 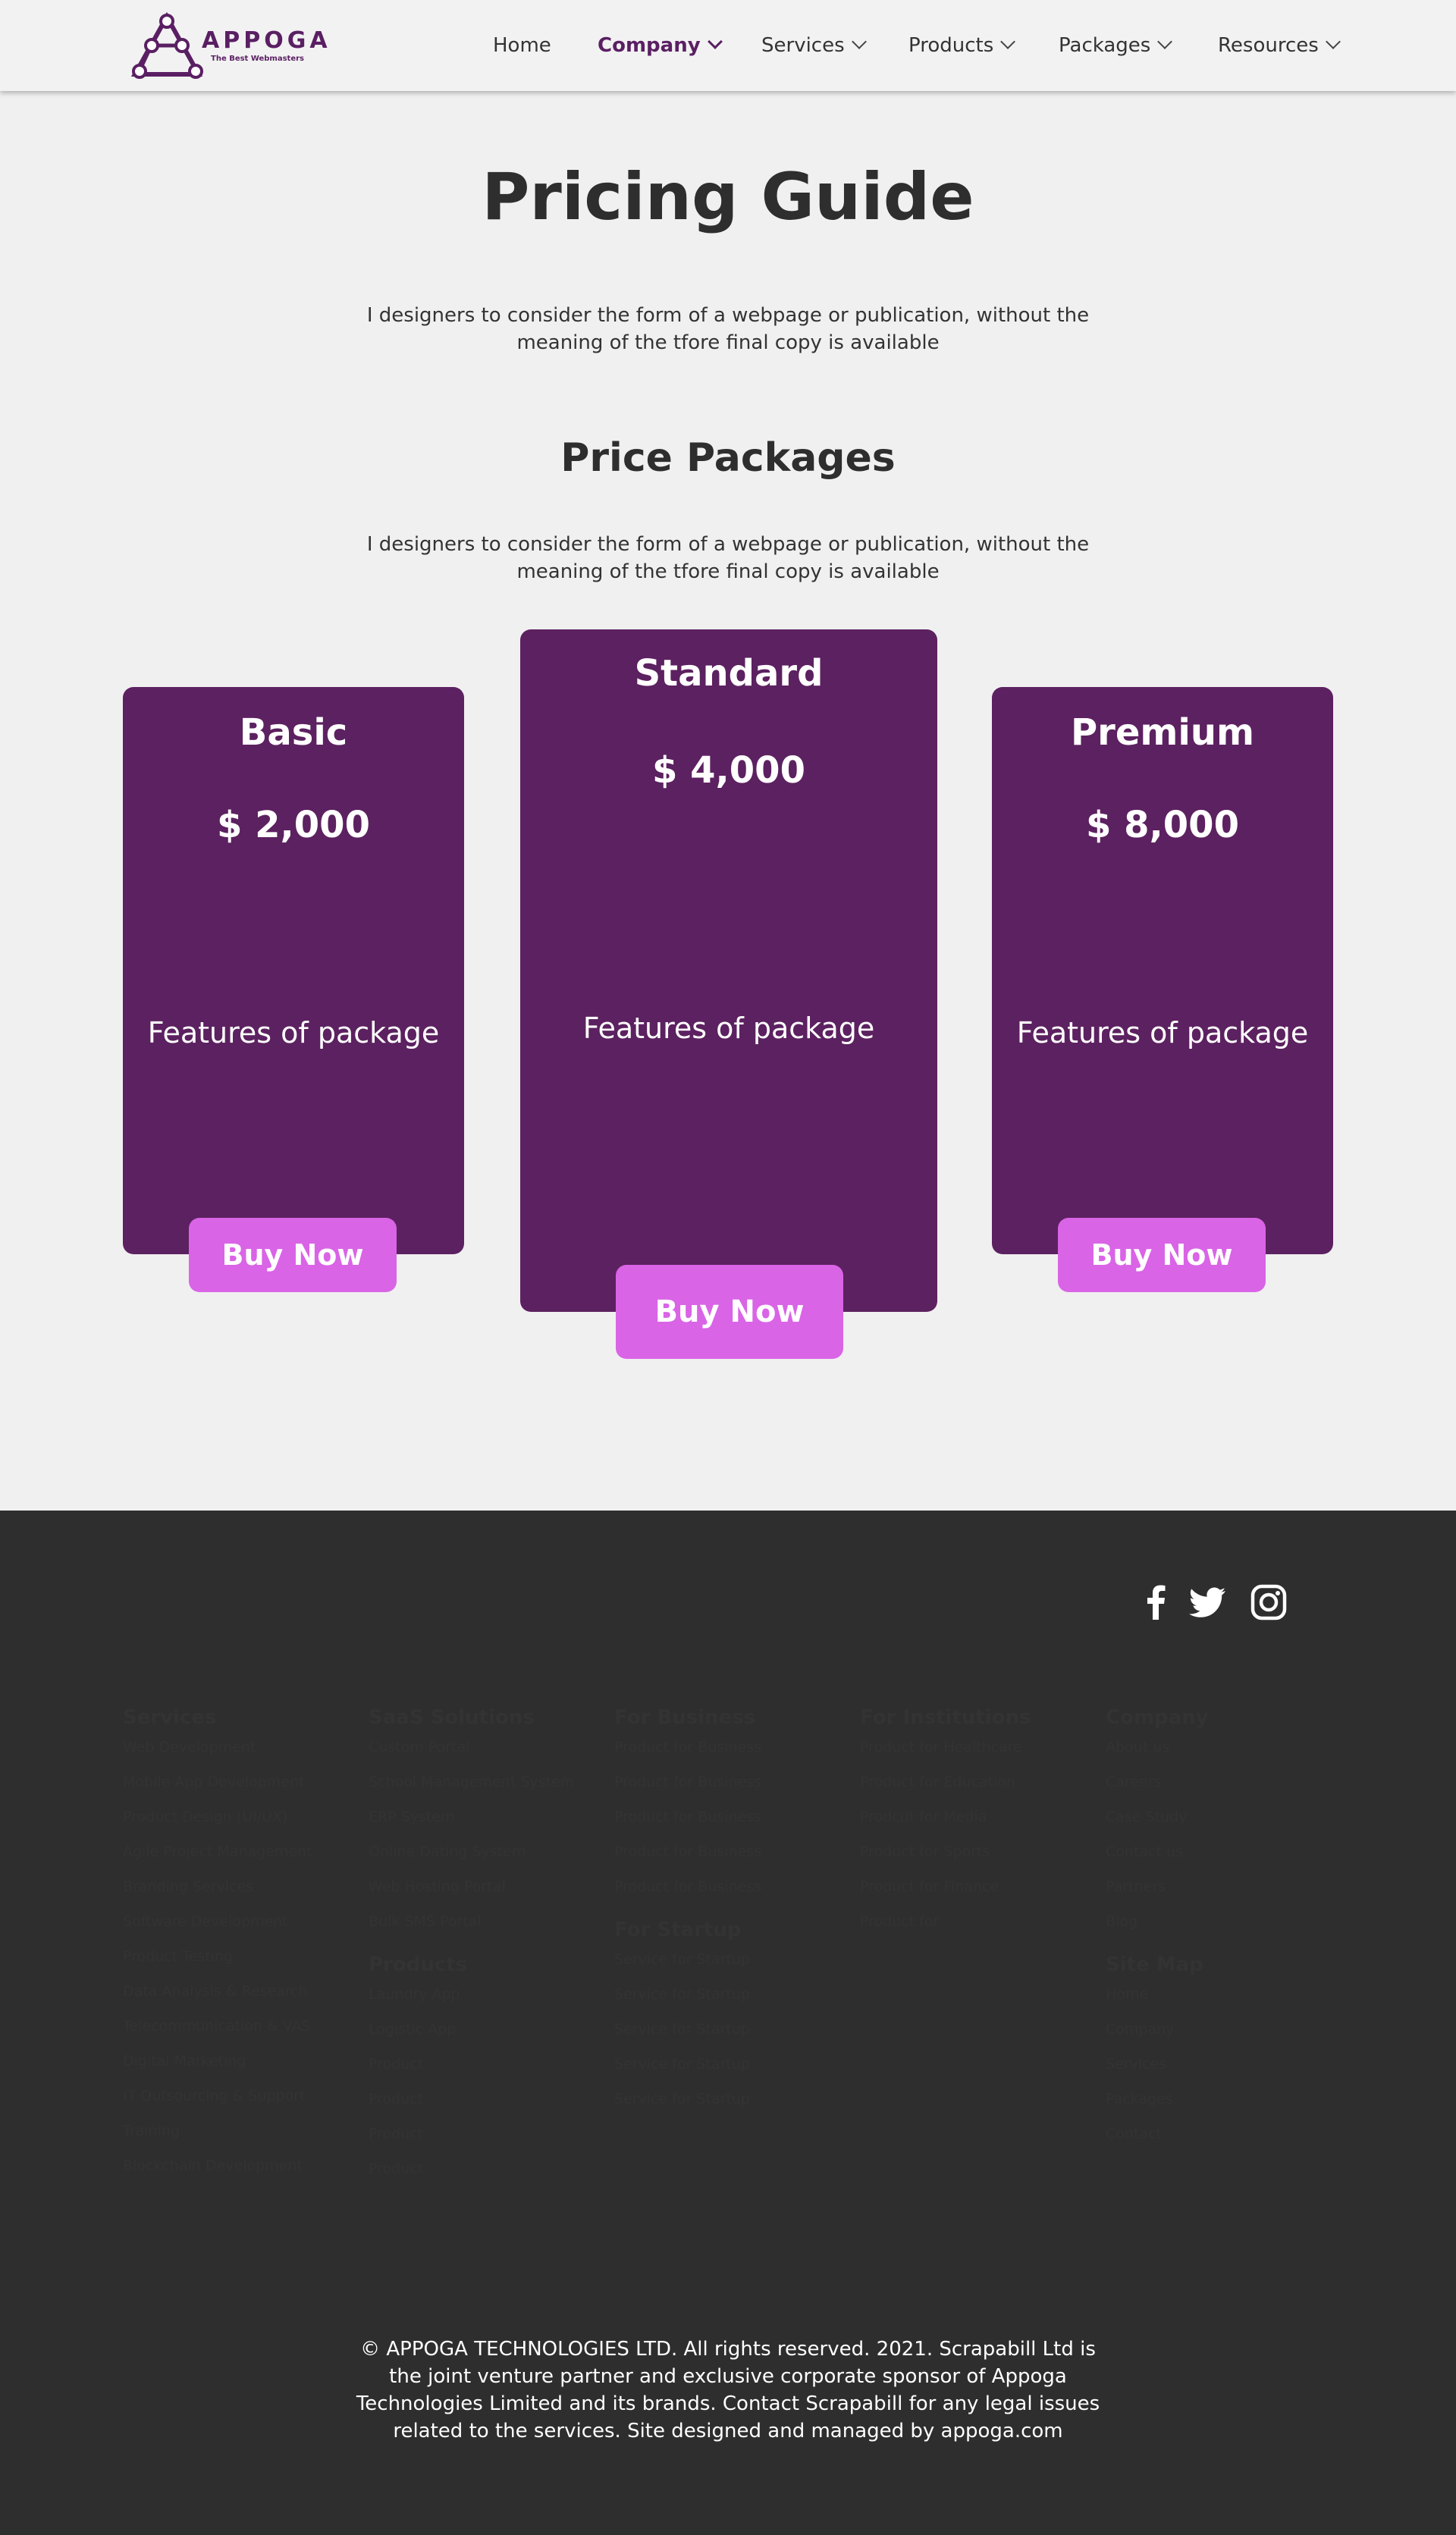 I want to click on footer-link: Contact us, so click(x=1157, y=1861).